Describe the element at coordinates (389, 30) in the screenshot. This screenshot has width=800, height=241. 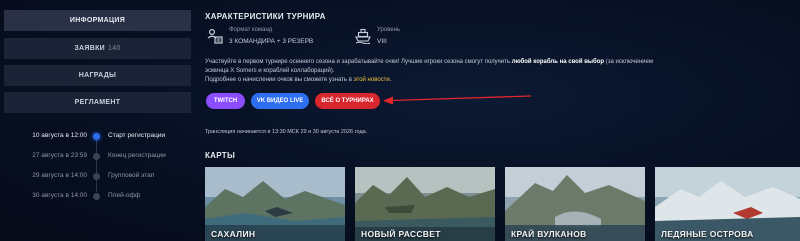
I see `info-label: Уровень` at that location.